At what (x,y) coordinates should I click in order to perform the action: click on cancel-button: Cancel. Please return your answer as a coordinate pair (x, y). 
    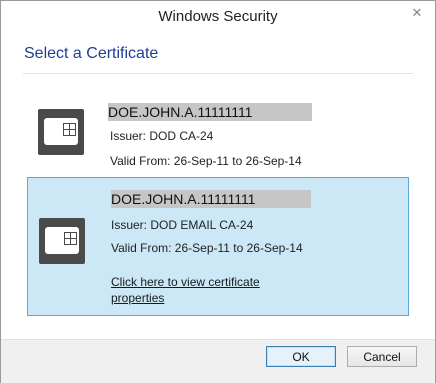
    Looking at the image, I should click on (382, 356).